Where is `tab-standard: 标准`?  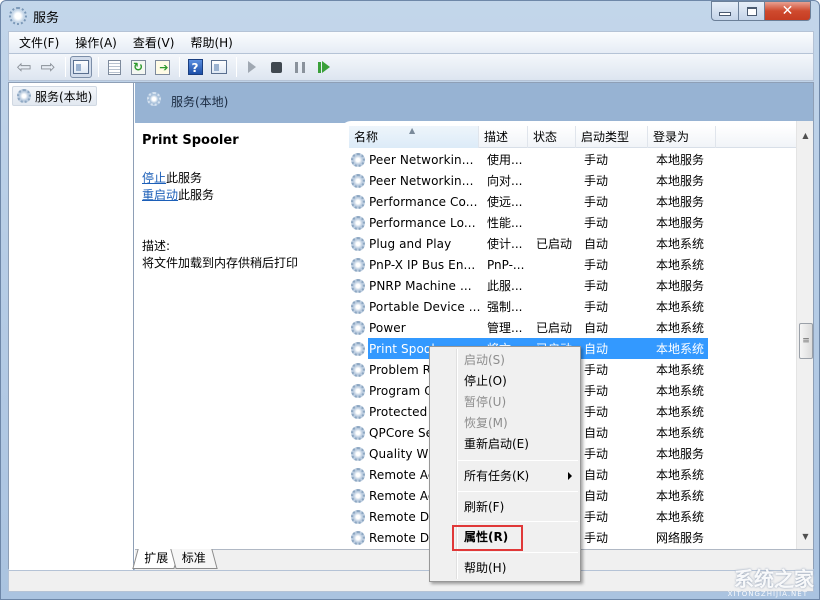 tab-standard: 标准 is located at coordinates (194, 559).